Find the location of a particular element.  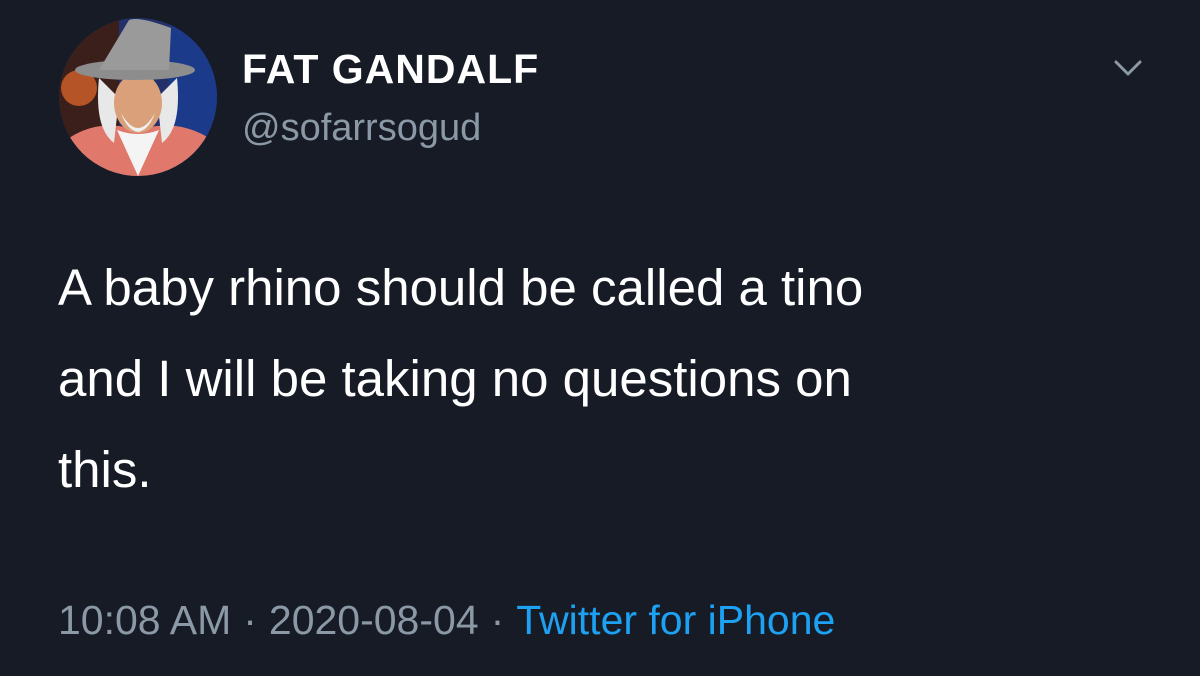

tweet-metadata: 10:08 AM · 2020-08-04 · Twitter for iPhone is located at coordinates (446, 620).